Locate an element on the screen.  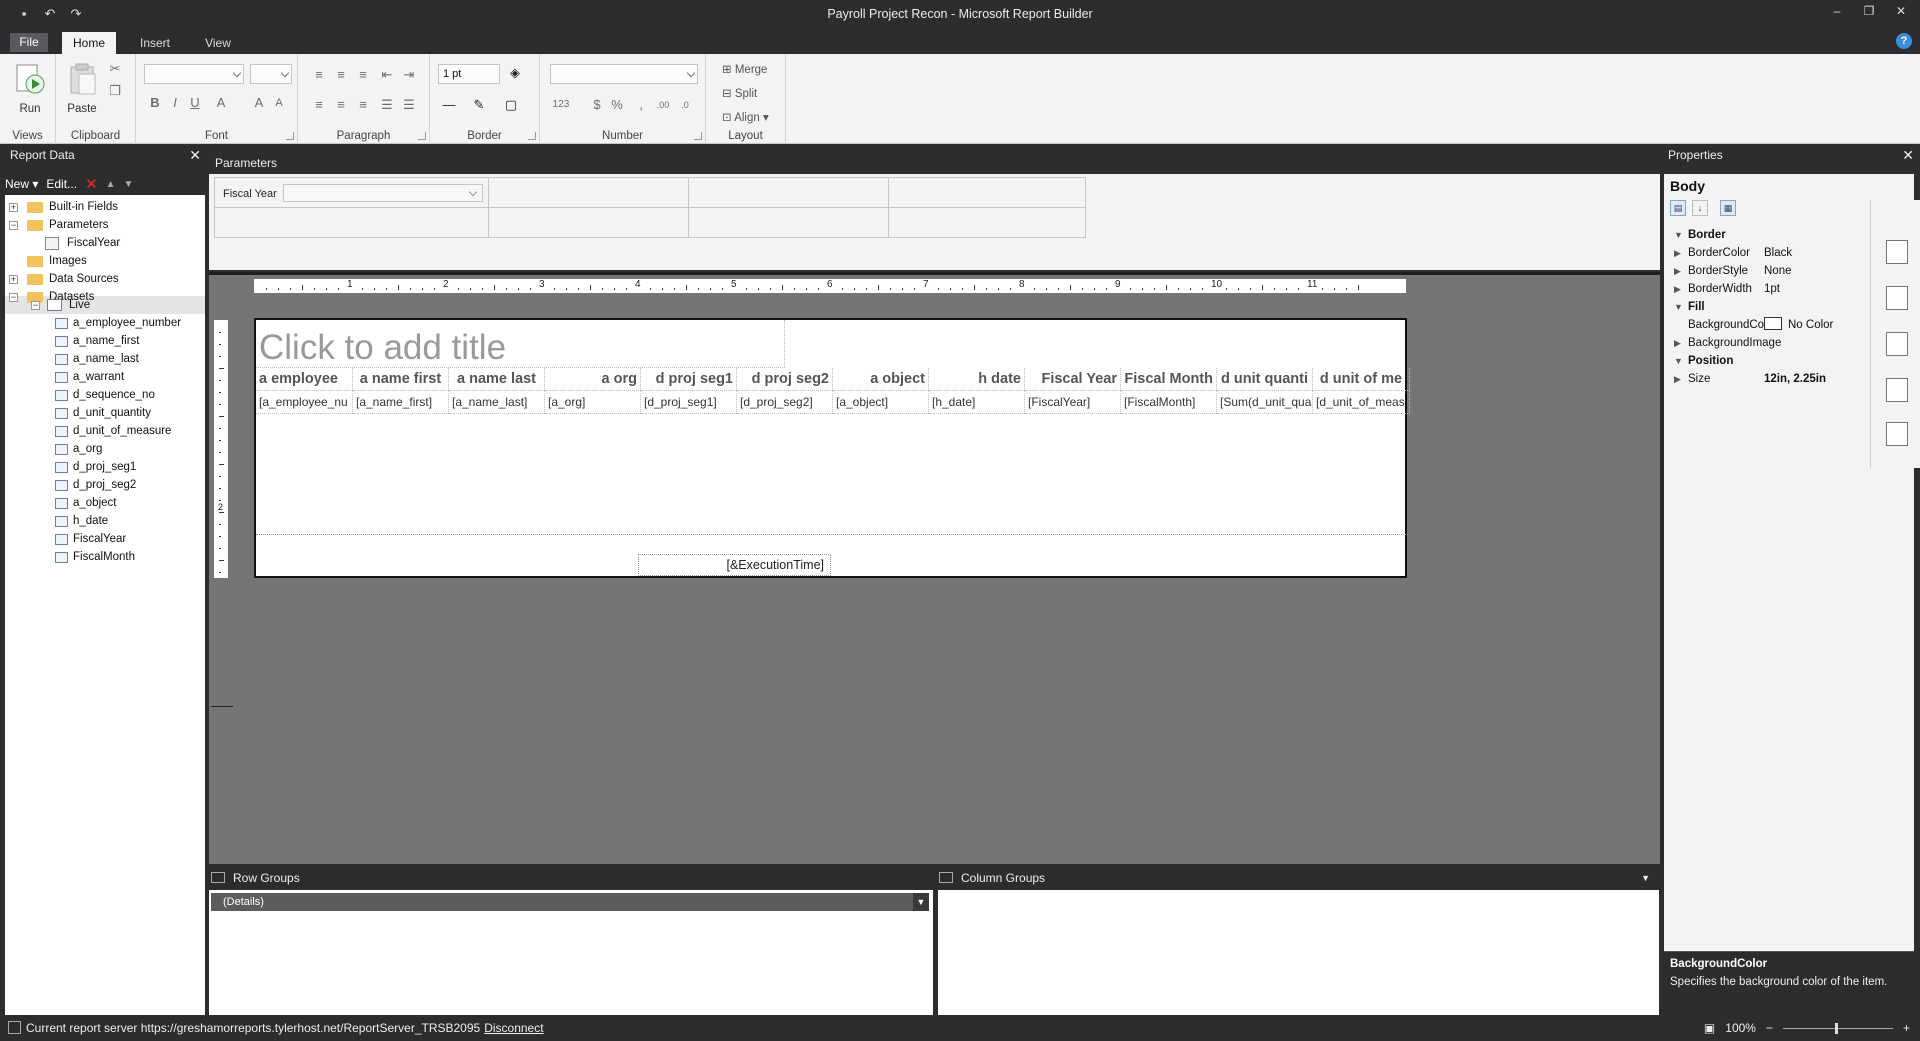
tree-node-field: a_name_first is located at coordinates (104, 341).